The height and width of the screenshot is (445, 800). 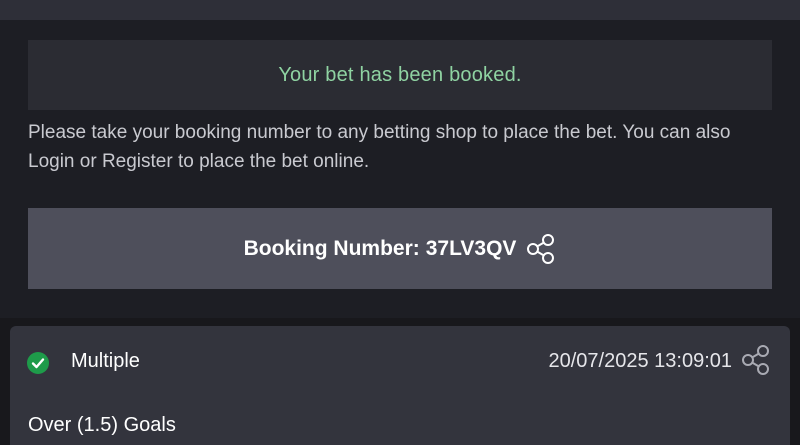 I want to click on bet-type: Multiple, so click(x=105, y=361).